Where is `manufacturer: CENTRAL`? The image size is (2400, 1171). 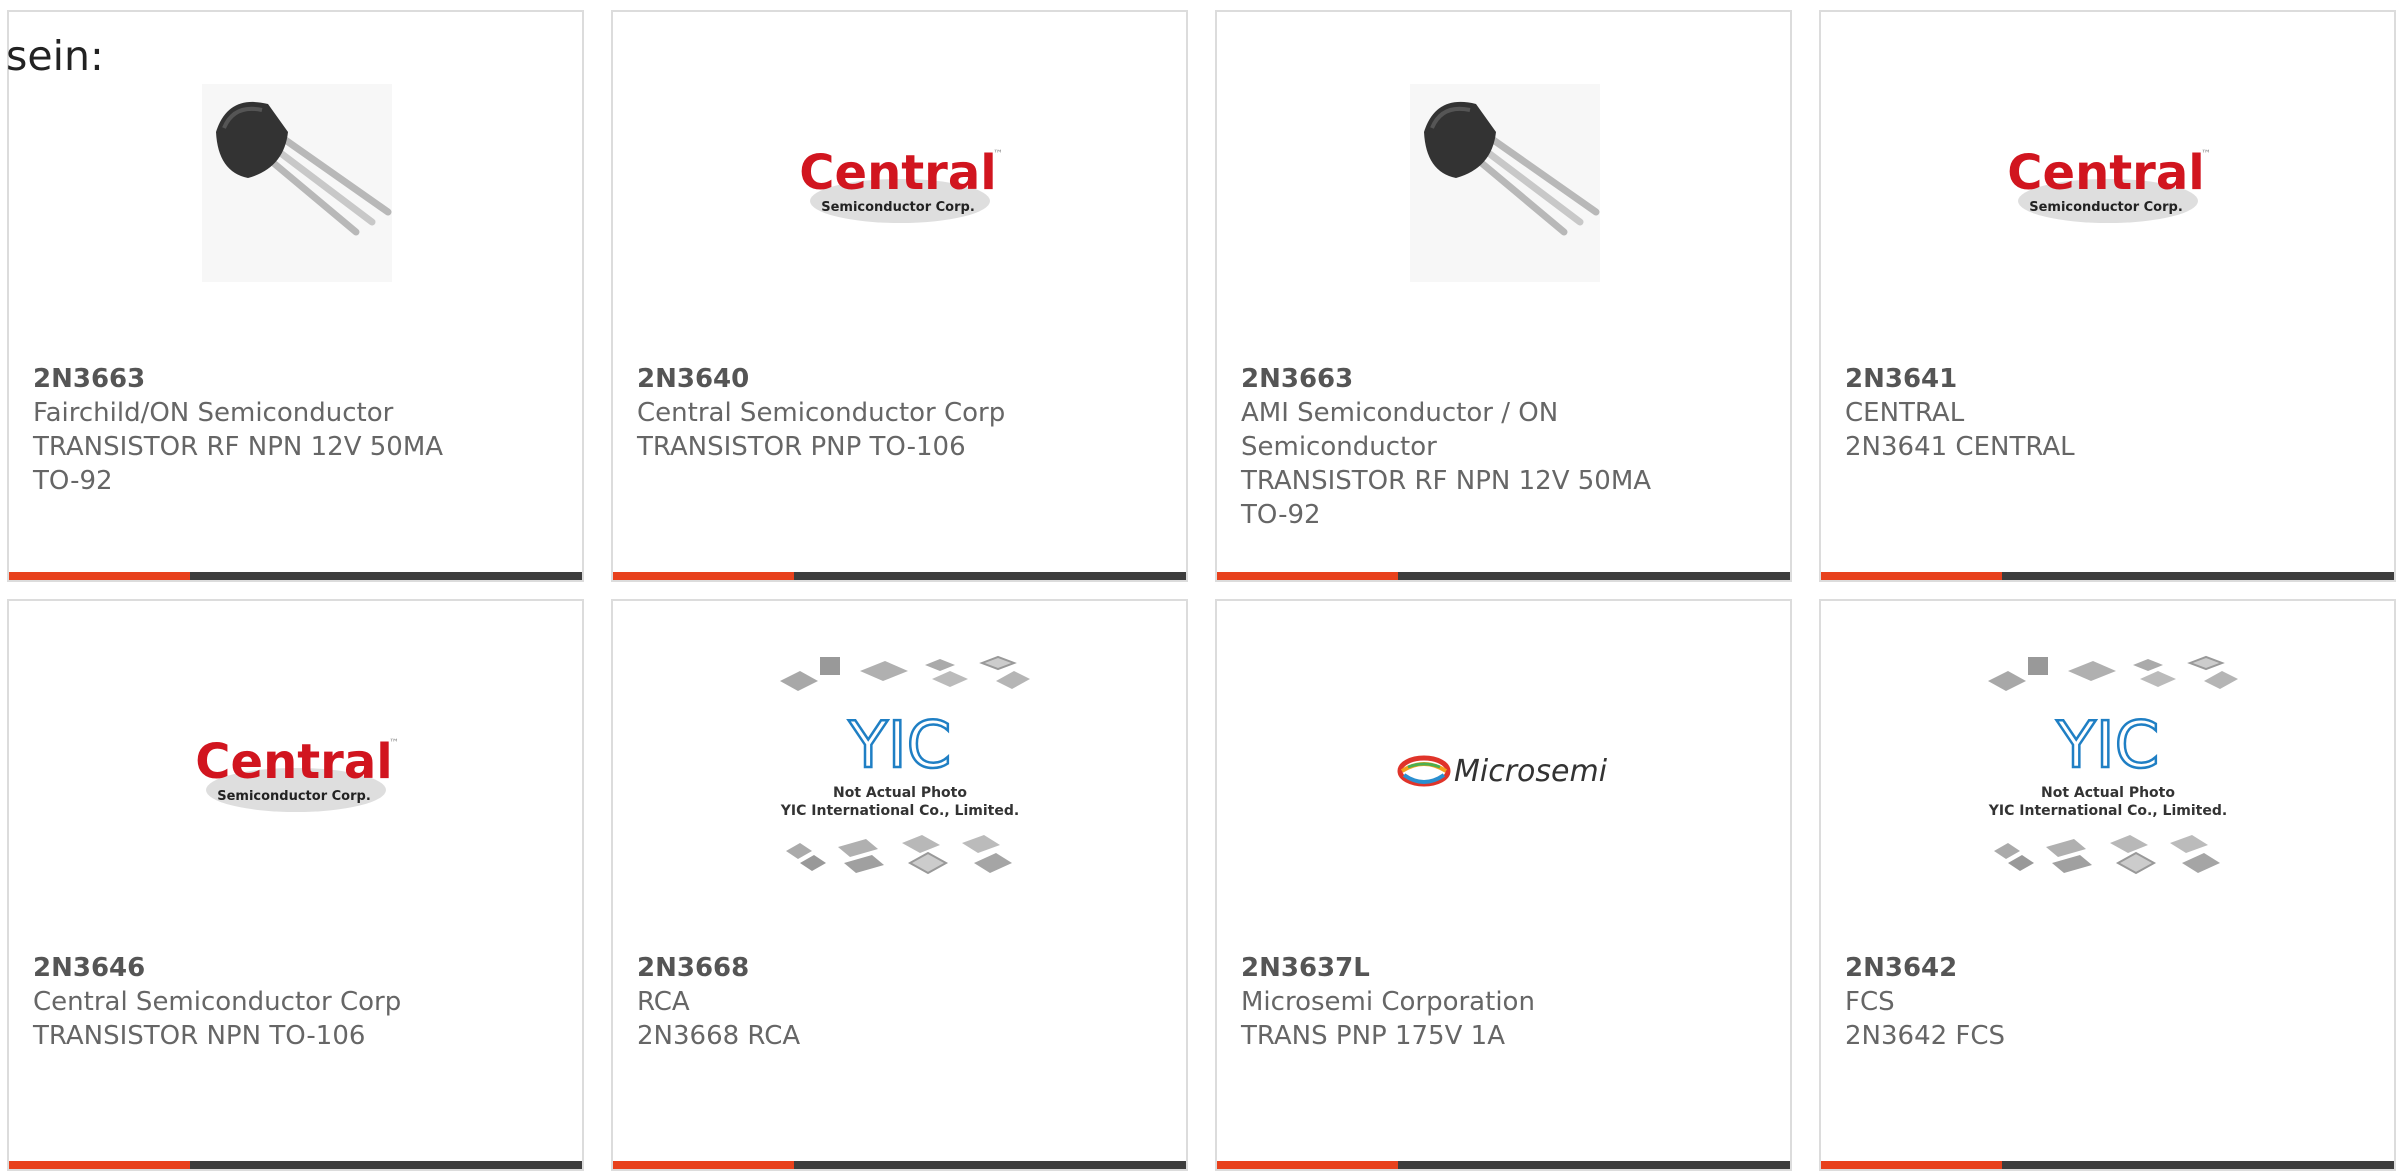
manufacturer: CENTRAL is located at coordinates (1905, 413).